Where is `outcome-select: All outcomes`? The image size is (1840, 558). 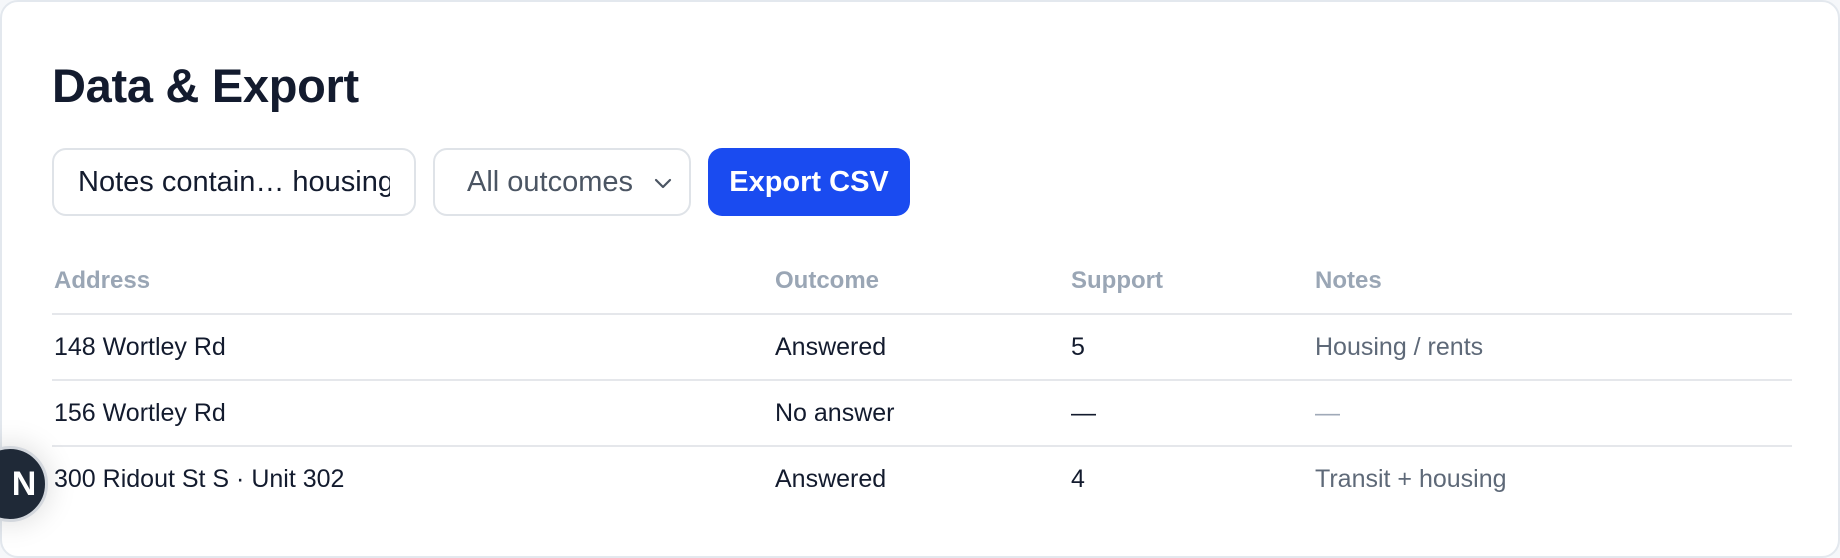
outcome-select: All outcomes is located at coordinates (562, 182).